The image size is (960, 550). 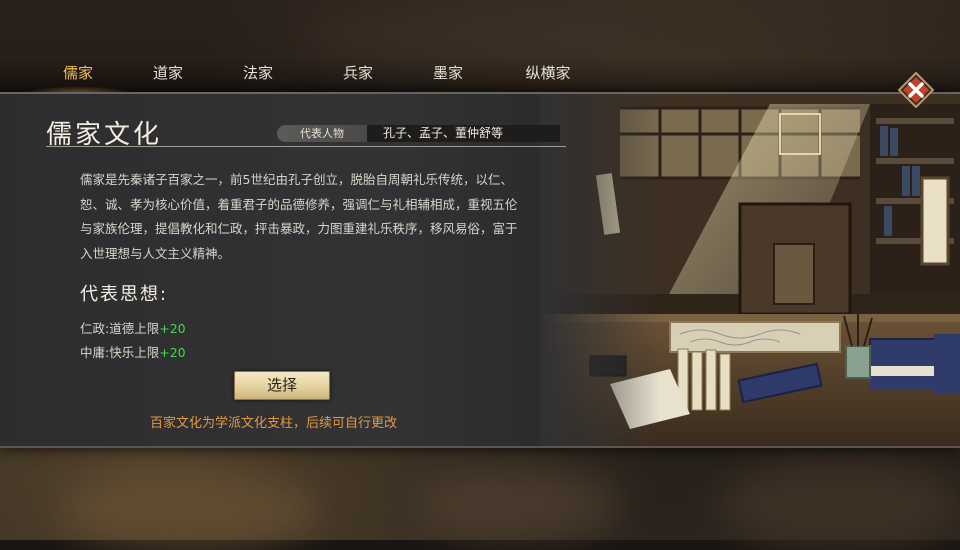 I want to click on school-note: 百家文化为学派文化支柱，后续可自行更改, so click(x=274, y=423).